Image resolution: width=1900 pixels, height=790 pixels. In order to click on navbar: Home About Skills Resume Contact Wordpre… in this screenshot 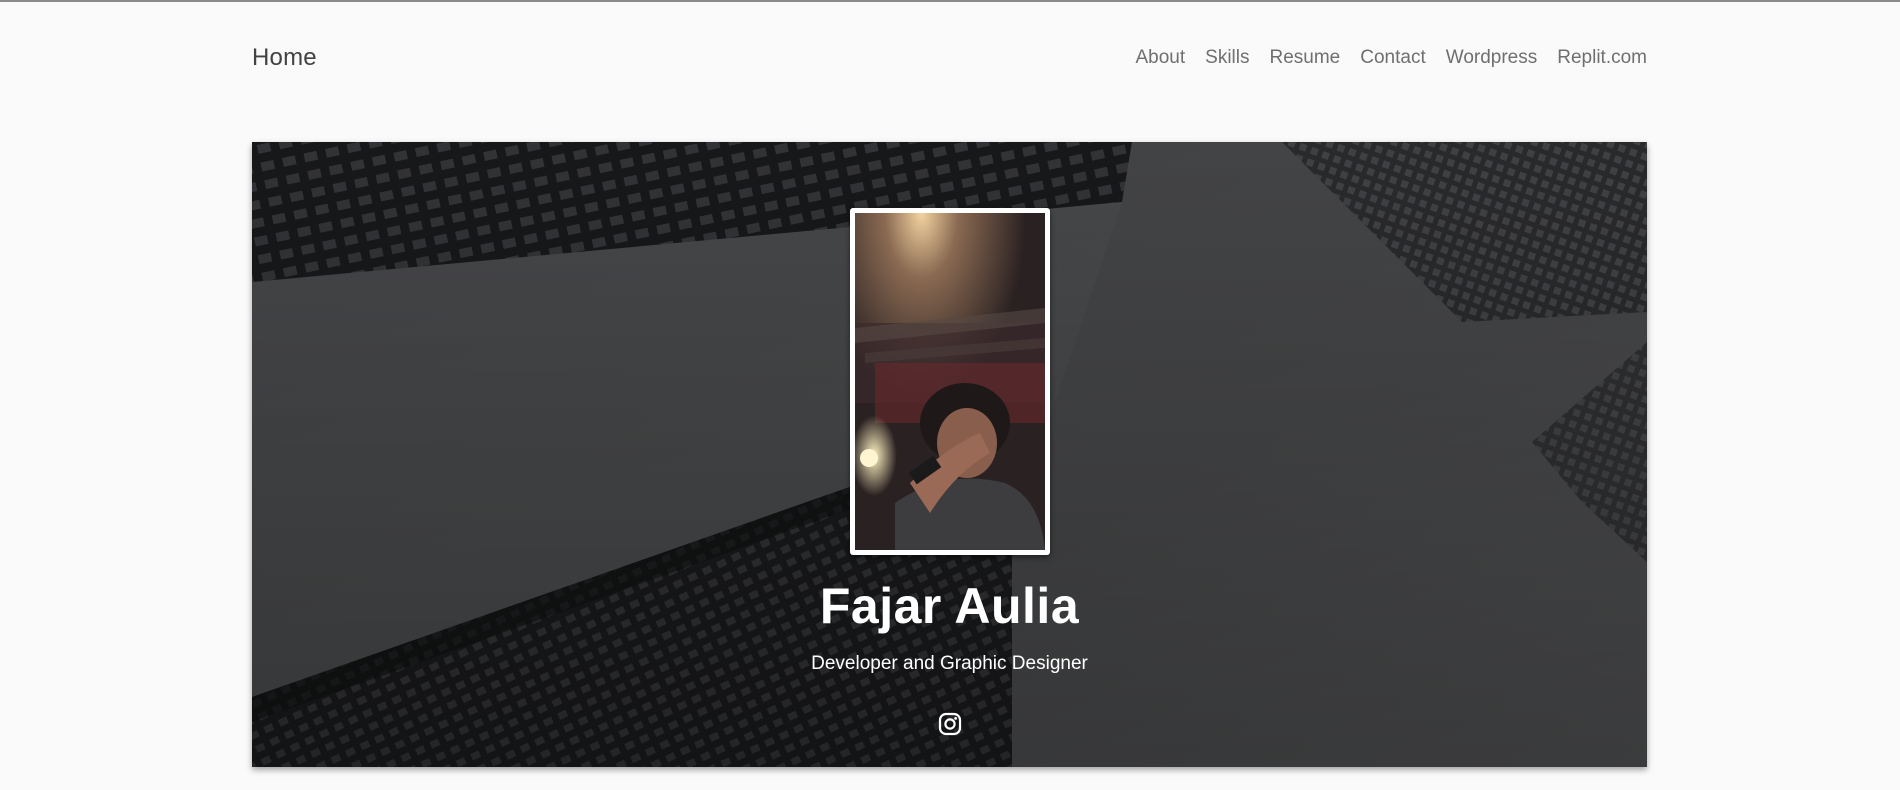, I will do `click(949, 58)`.